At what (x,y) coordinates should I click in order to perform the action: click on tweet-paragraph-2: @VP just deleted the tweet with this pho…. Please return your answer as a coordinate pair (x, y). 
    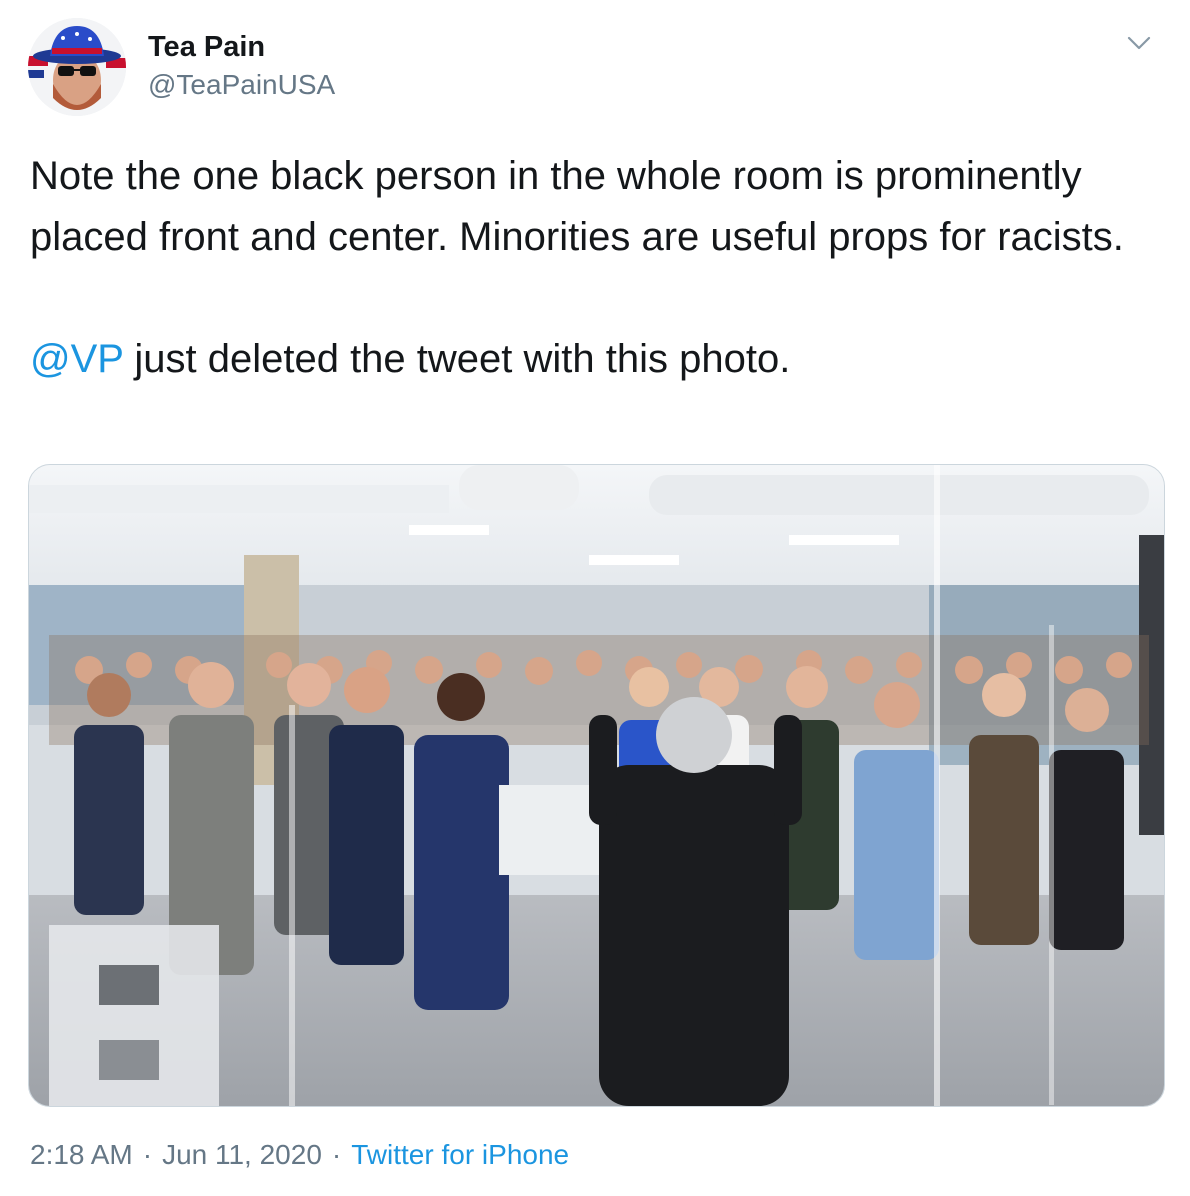
    Looking at the image, I should click on (595, 359).